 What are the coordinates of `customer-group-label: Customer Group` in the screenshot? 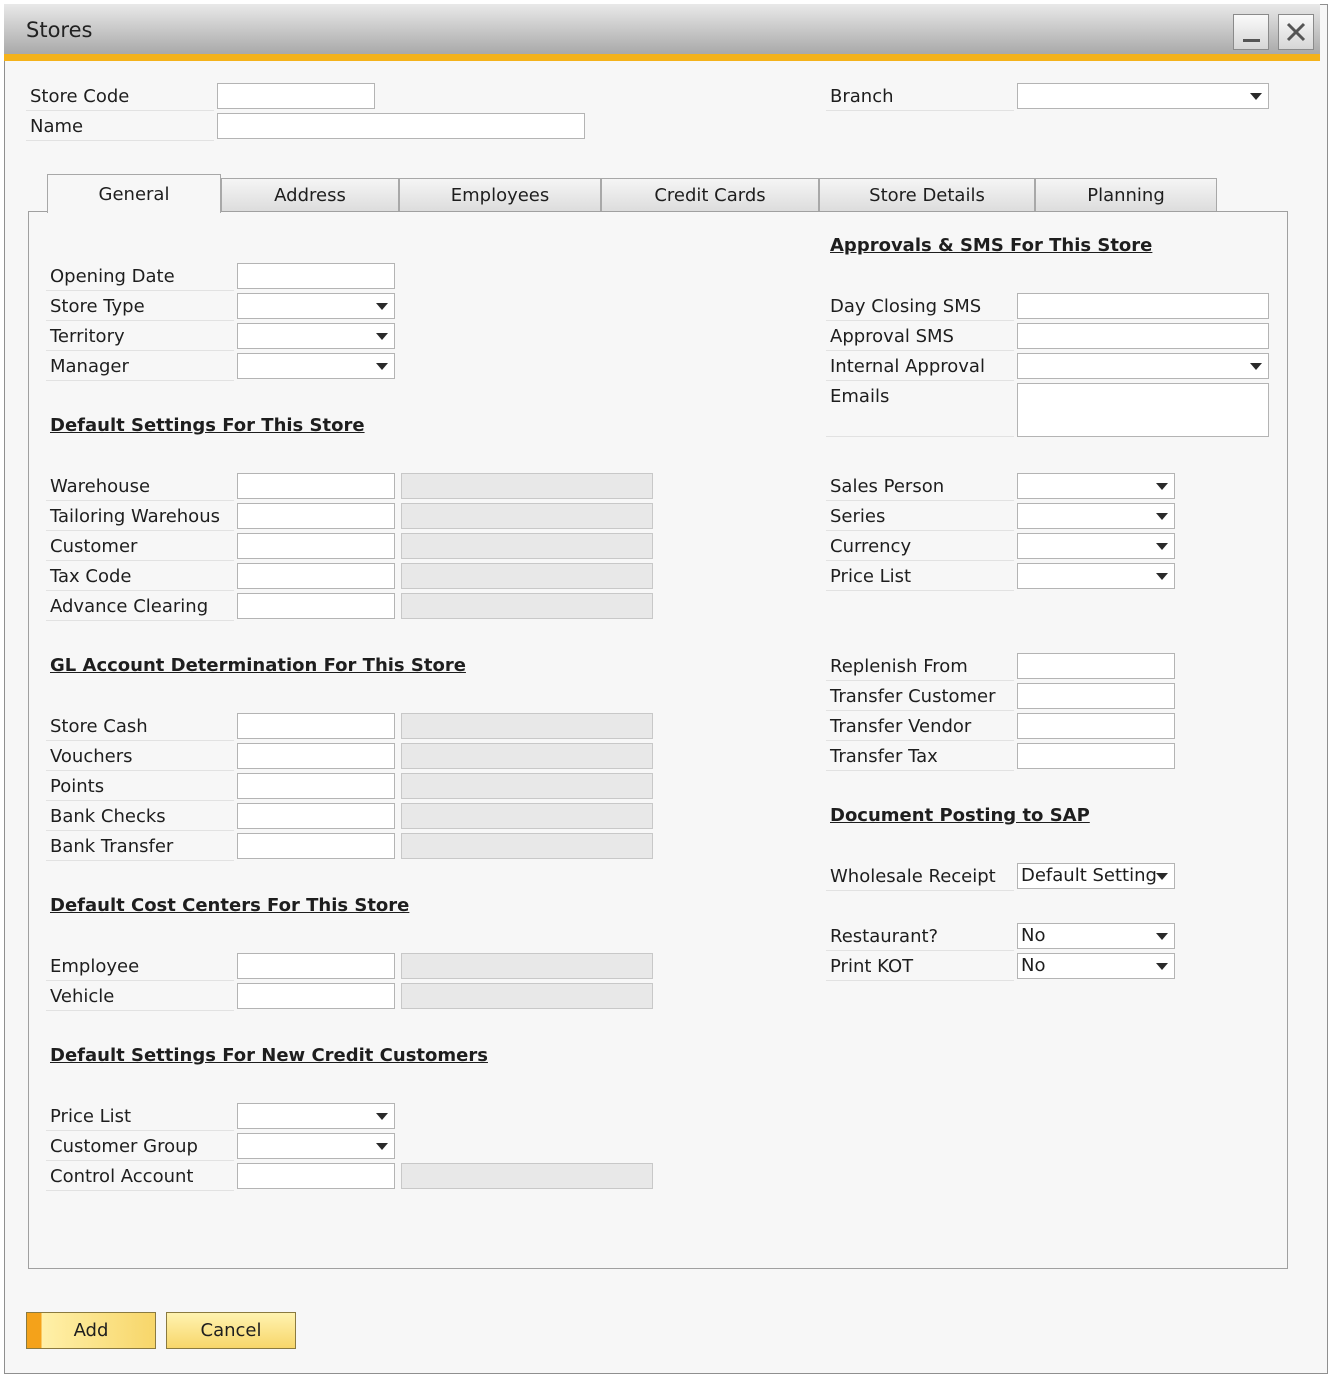 It's located at (140, 1147).